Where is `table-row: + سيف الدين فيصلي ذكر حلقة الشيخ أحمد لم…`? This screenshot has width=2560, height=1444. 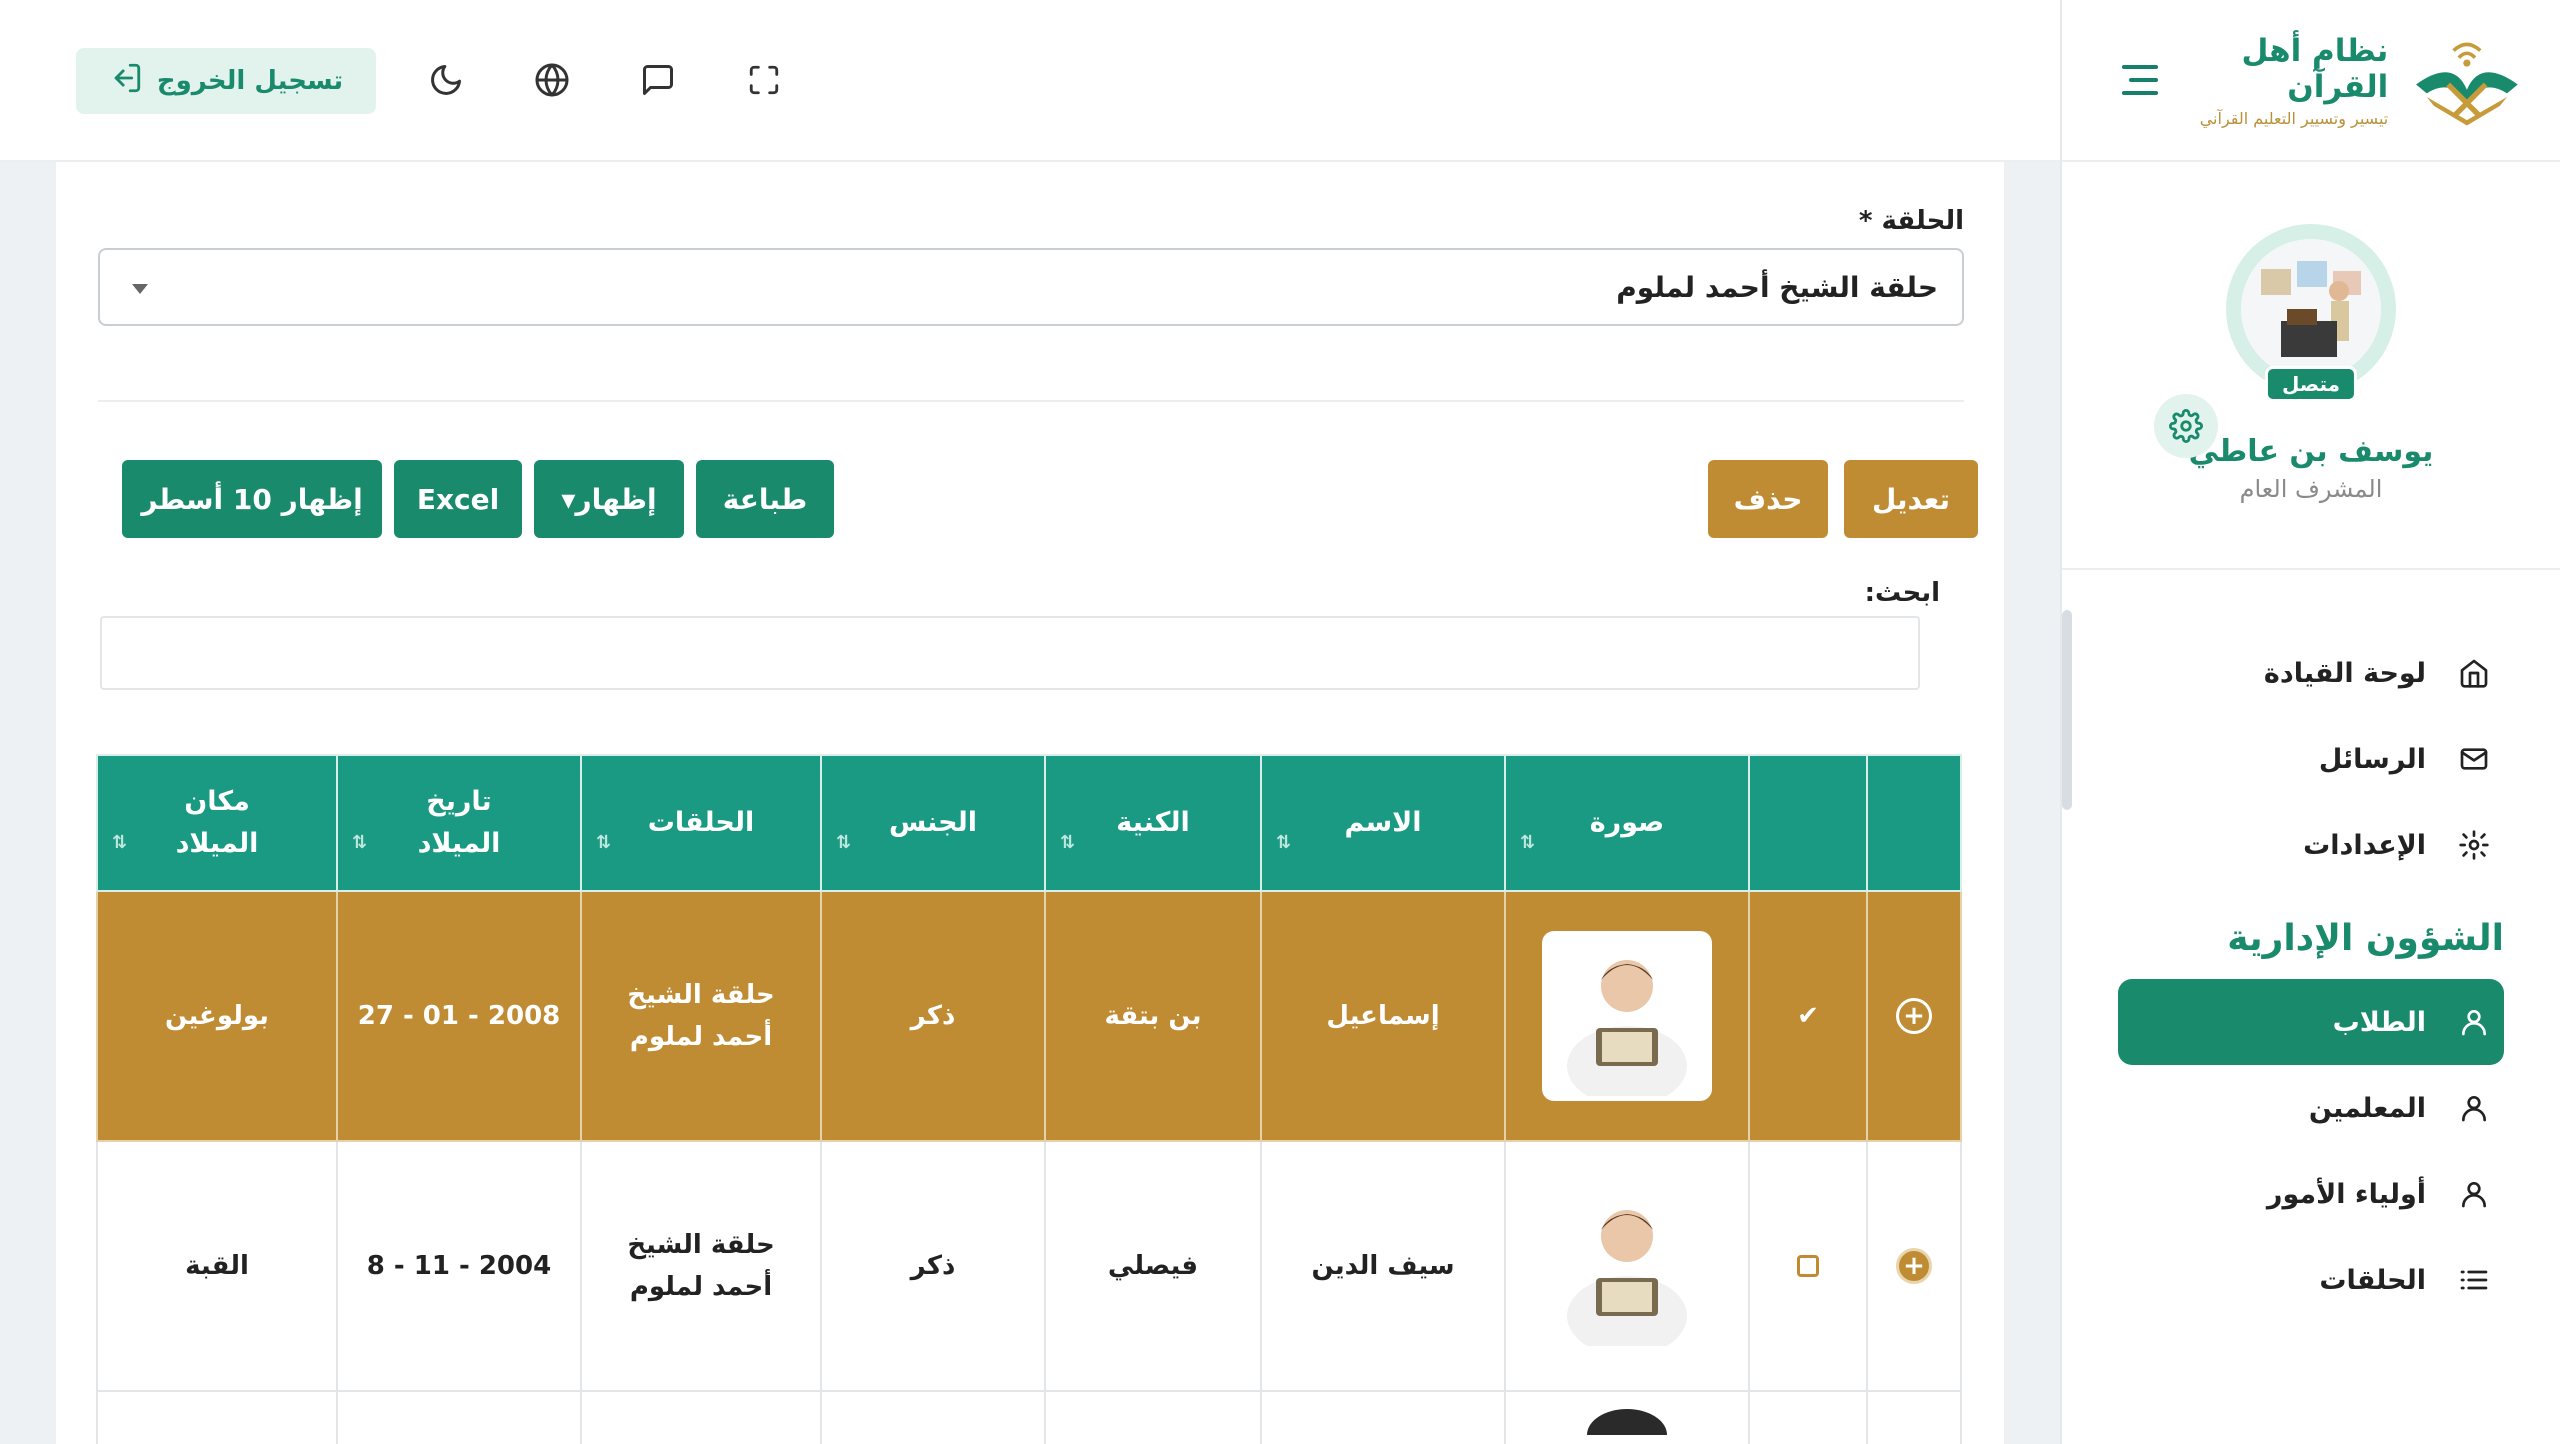 table-row: + سيف الدين فيصلي ذكر حلقة الشيخ أحمد لم… is located at coordinates (1029, 1266).